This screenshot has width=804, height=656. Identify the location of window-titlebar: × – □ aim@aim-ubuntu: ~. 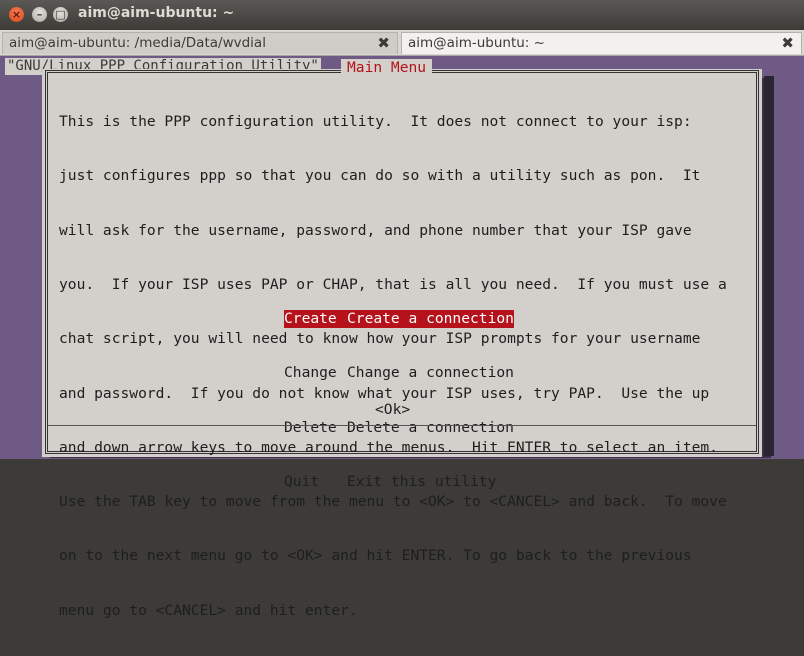
(402, 15).